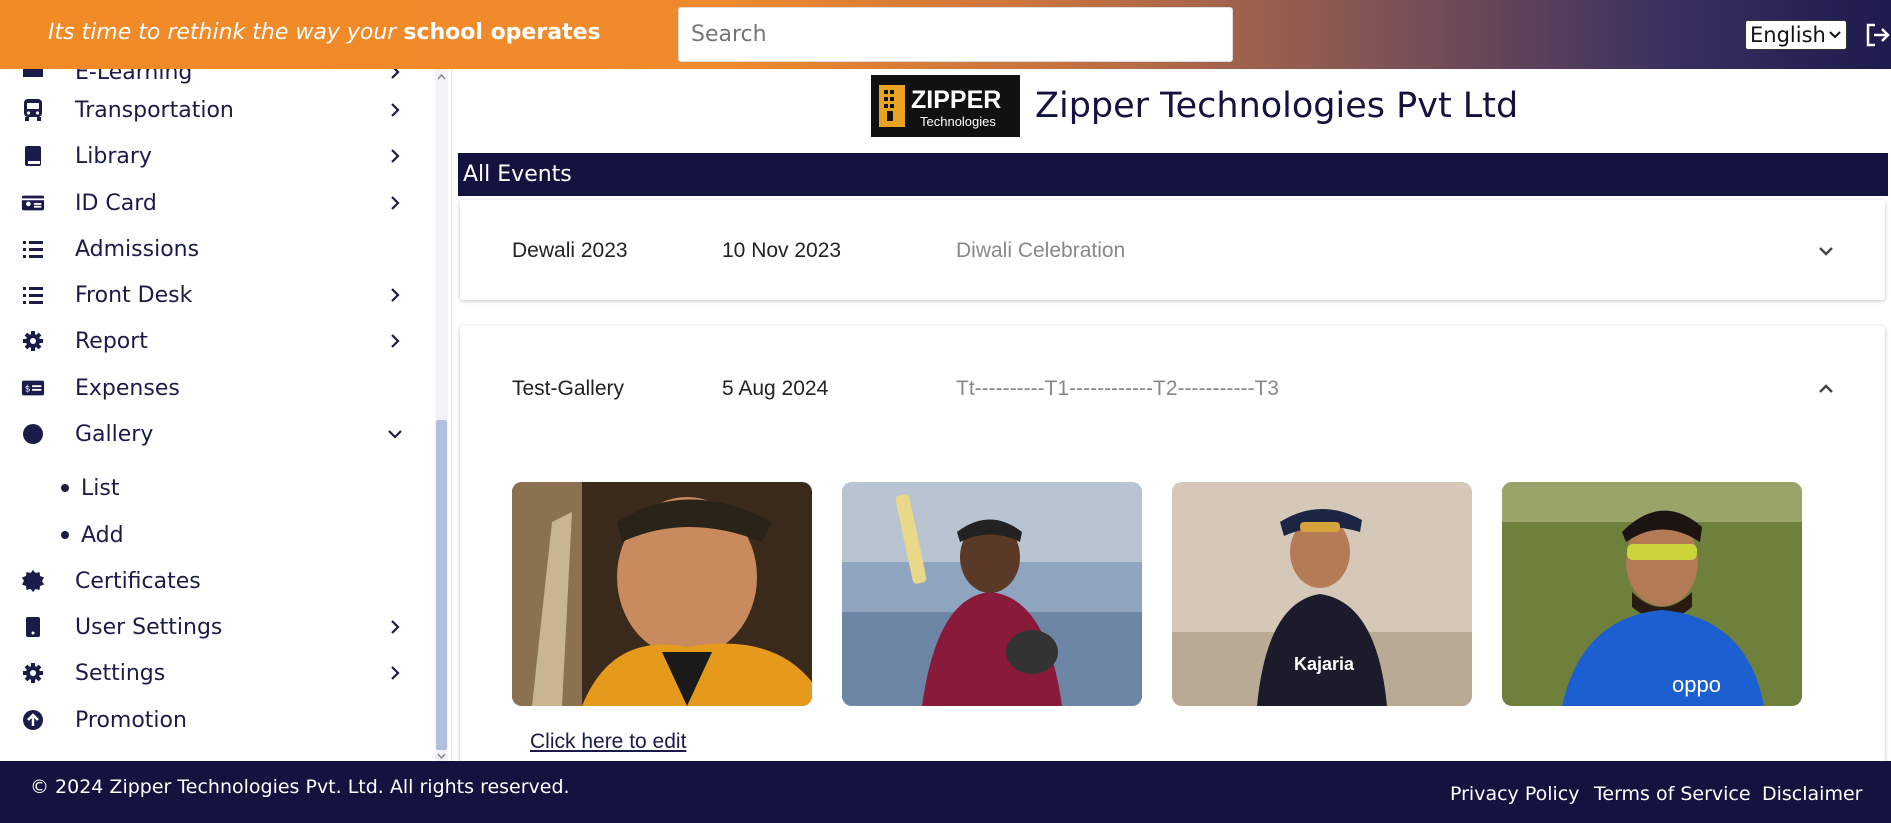 The height and width of the screenshot is (823, 1891). I want to click on logout-icon, so click(1877, 35).